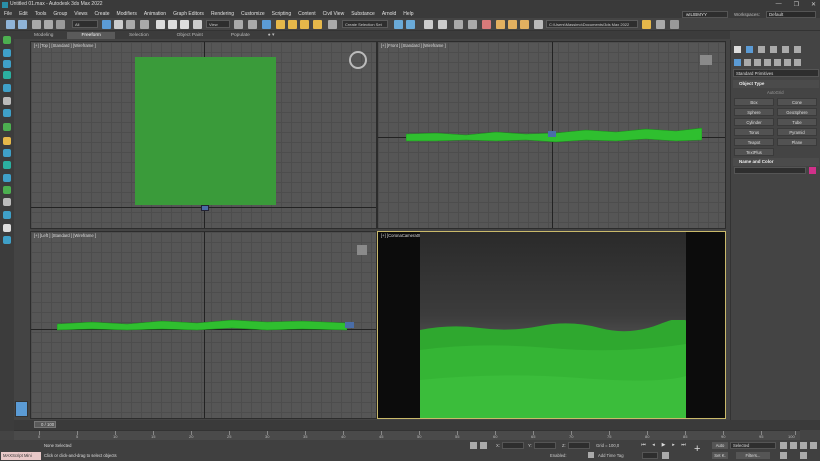 This screenshot has width=820, height=461. Describe the element at coordinates (43, 35) in the screenshot. I see `tab-modeling: Modeling` at that location.